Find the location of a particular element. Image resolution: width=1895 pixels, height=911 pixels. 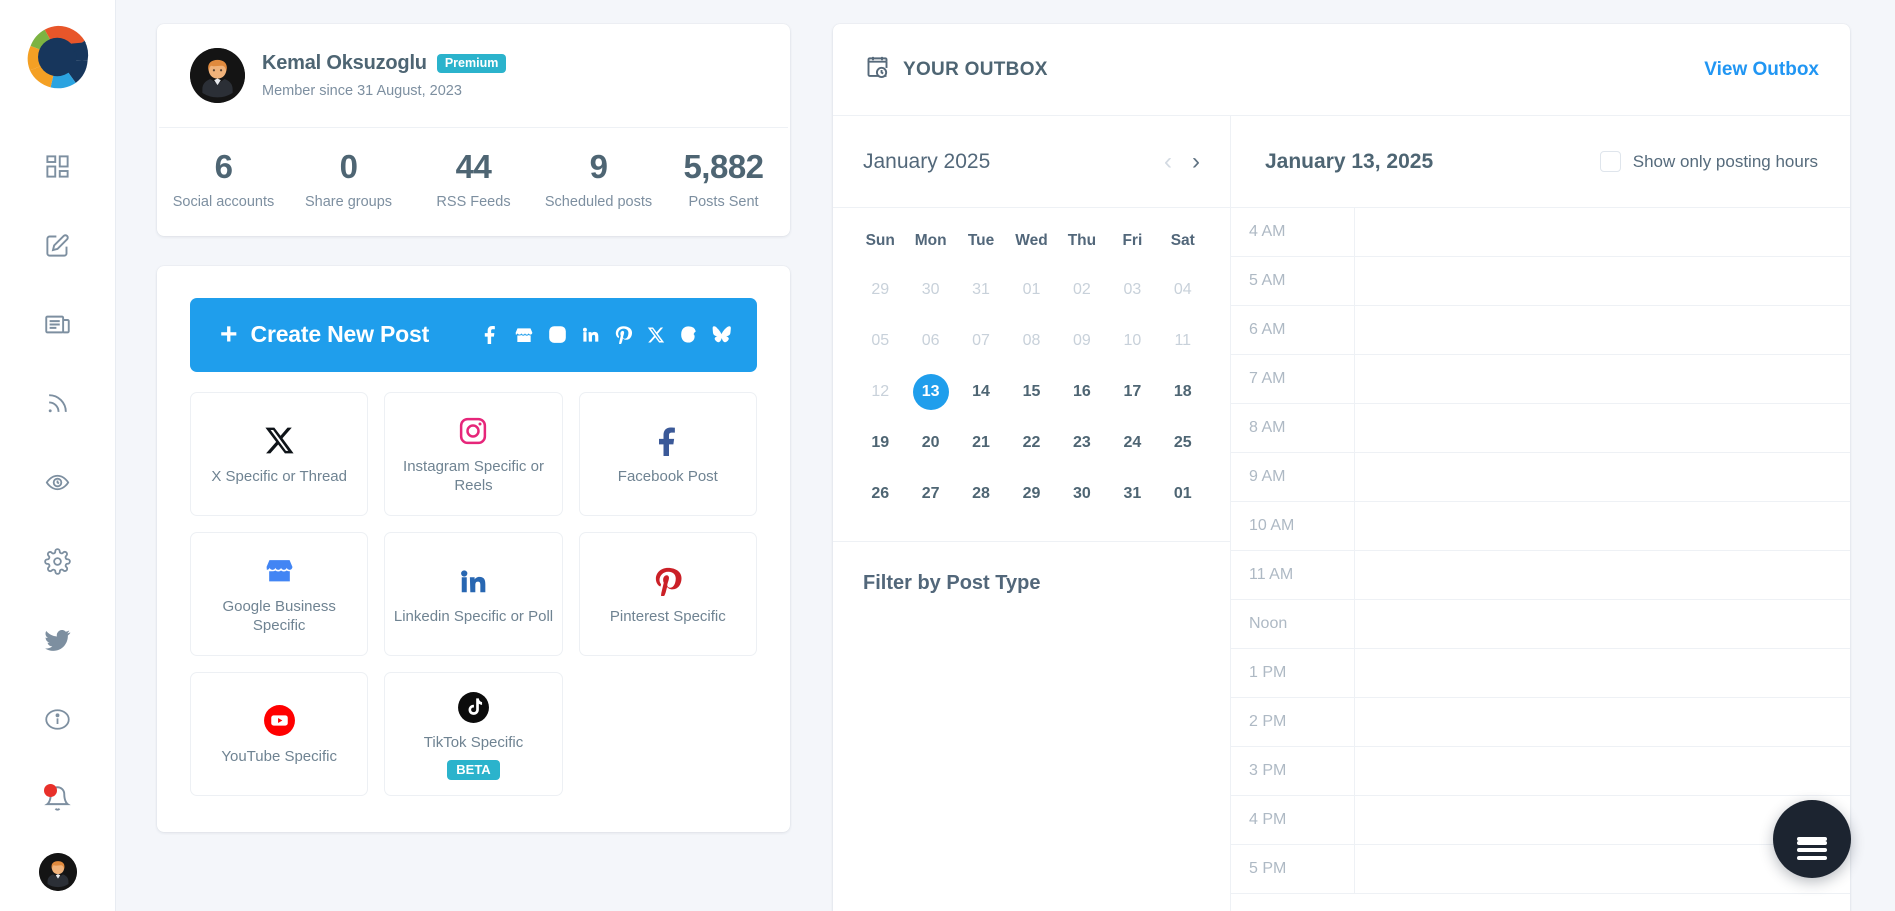

time-slot-row: 5 AM is located at coordinates (1540, 281).